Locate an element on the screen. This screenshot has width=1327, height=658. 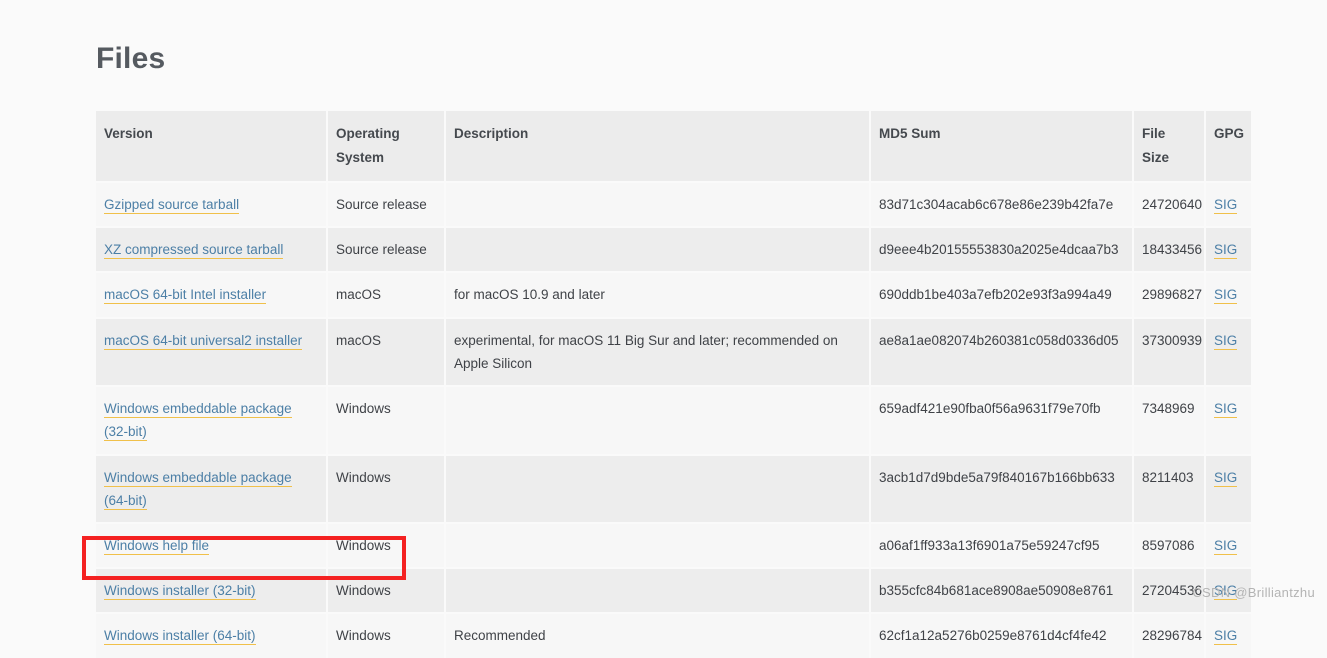
page-title: Files is located at coordinates (131, 58).